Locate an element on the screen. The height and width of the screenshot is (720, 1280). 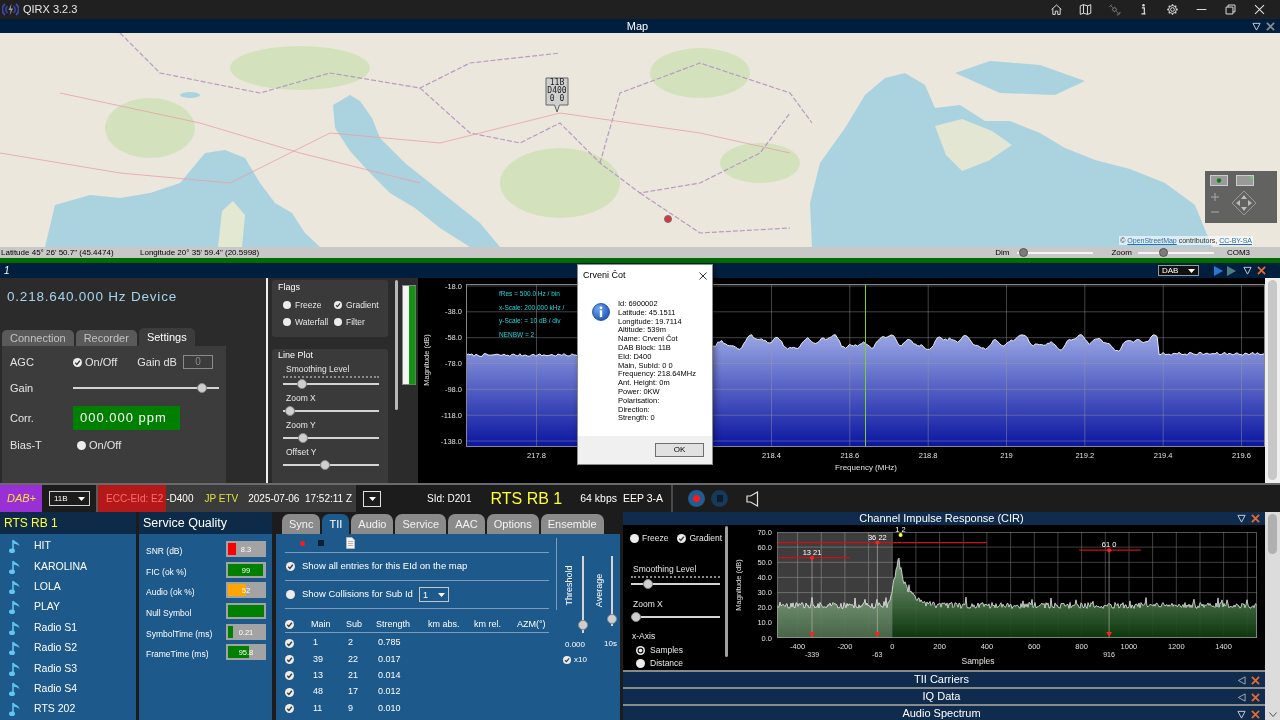
document-icon is located at coordinates (350, 543).